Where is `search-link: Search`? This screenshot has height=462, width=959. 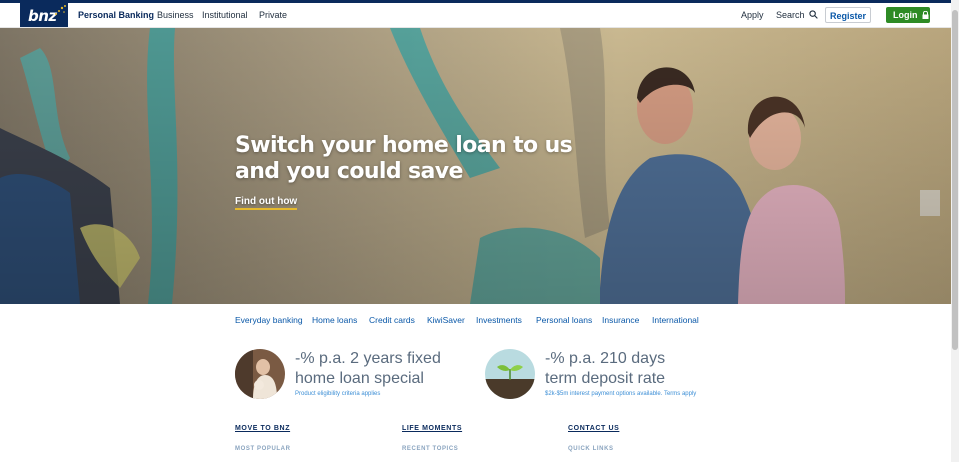
search-link: Search is located at coordinates (797, 15).